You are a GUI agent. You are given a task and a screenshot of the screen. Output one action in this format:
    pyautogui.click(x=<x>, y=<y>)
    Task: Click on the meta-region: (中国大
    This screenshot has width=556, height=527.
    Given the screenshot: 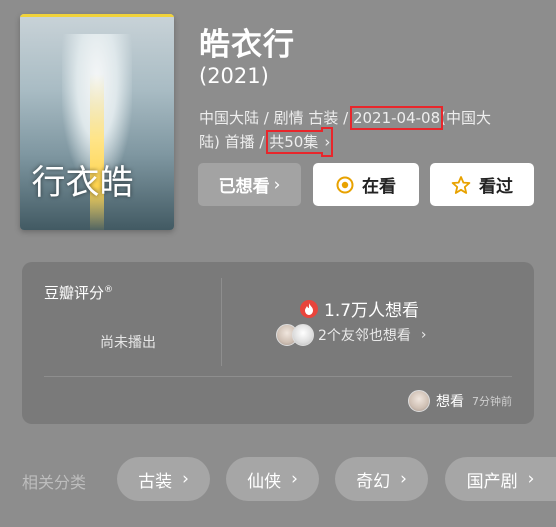 What is the action you would take?
    pyautogui.click(x=465, y=118)
    